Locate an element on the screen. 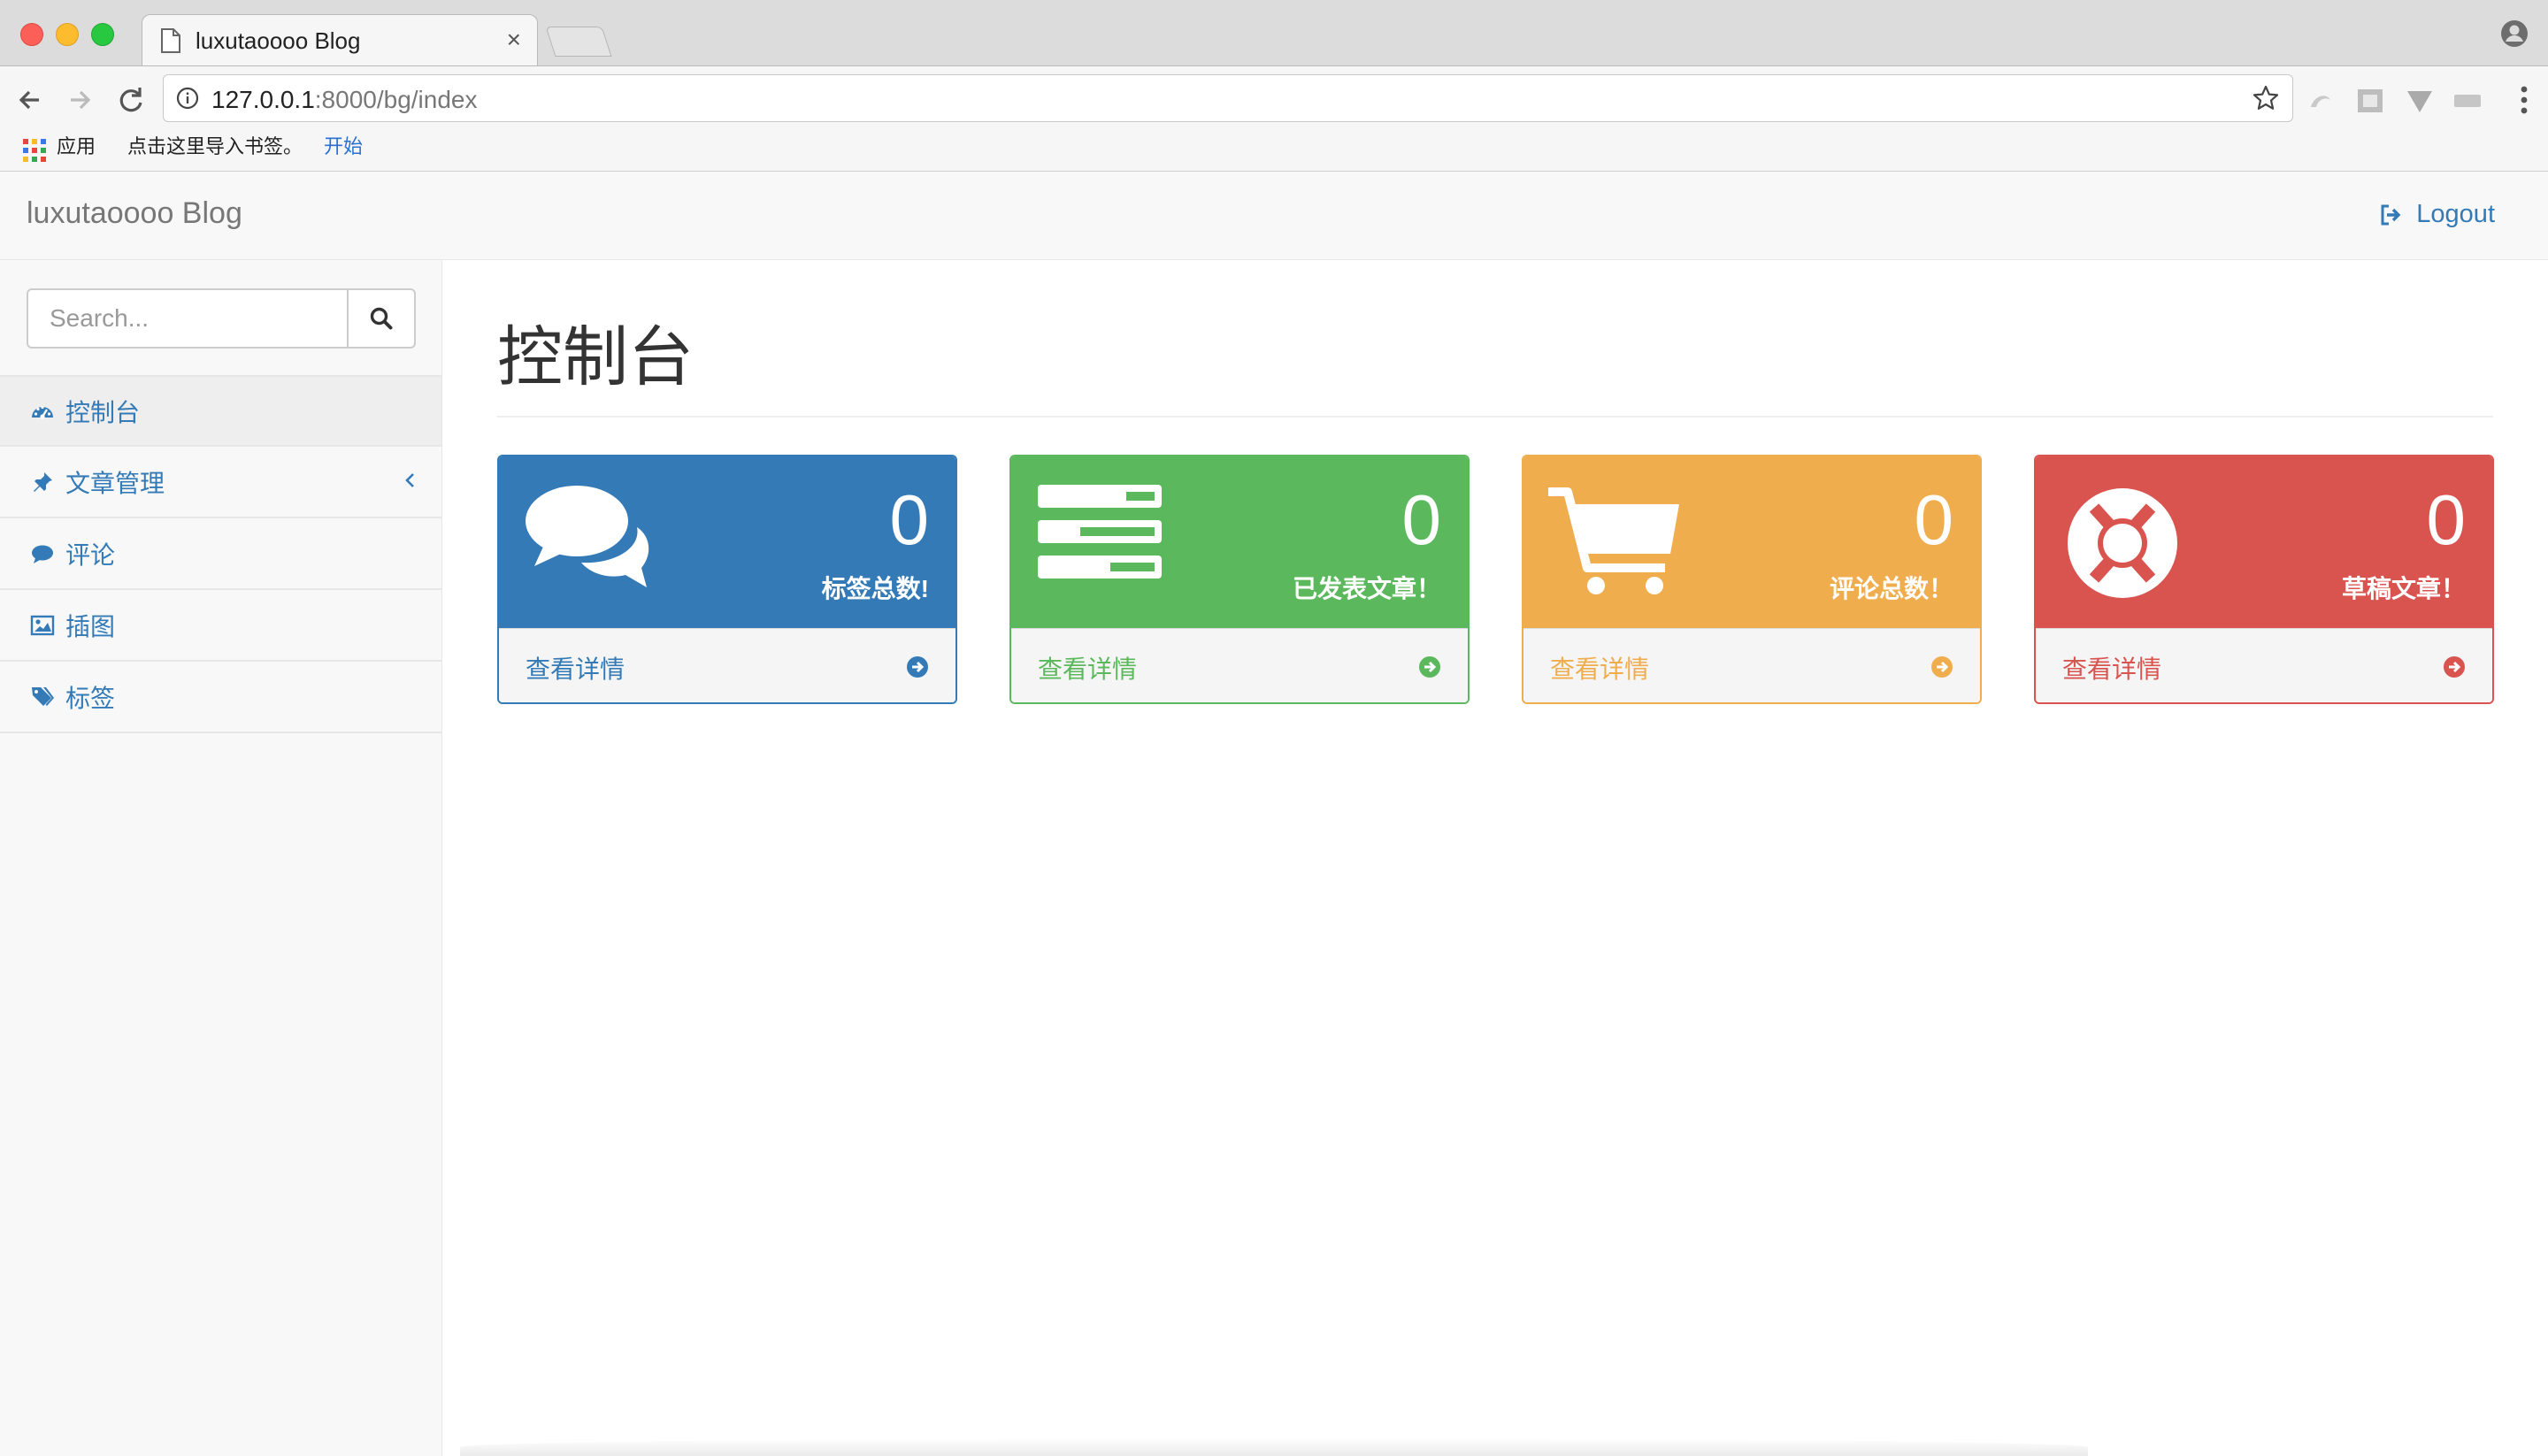 This screenshot has height=1456, width=2548. chevron-left-icon is located at coordinates (410, 480).